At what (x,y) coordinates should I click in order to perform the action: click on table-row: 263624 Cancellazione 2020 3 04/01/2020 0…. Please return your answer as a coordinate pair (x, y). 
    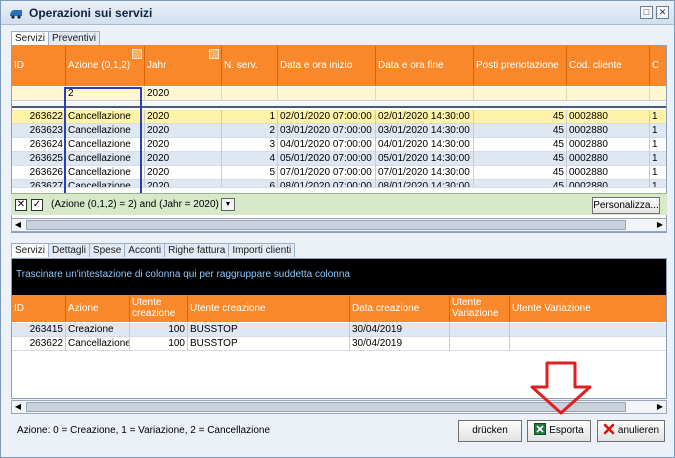
    Looking at the image, I should click on (339, 145).